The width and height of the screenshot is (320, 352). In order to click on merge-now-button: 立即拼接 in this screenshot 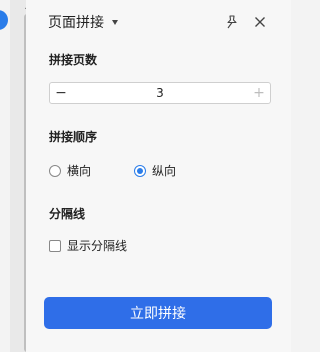, I will do `click(158, 313)`.